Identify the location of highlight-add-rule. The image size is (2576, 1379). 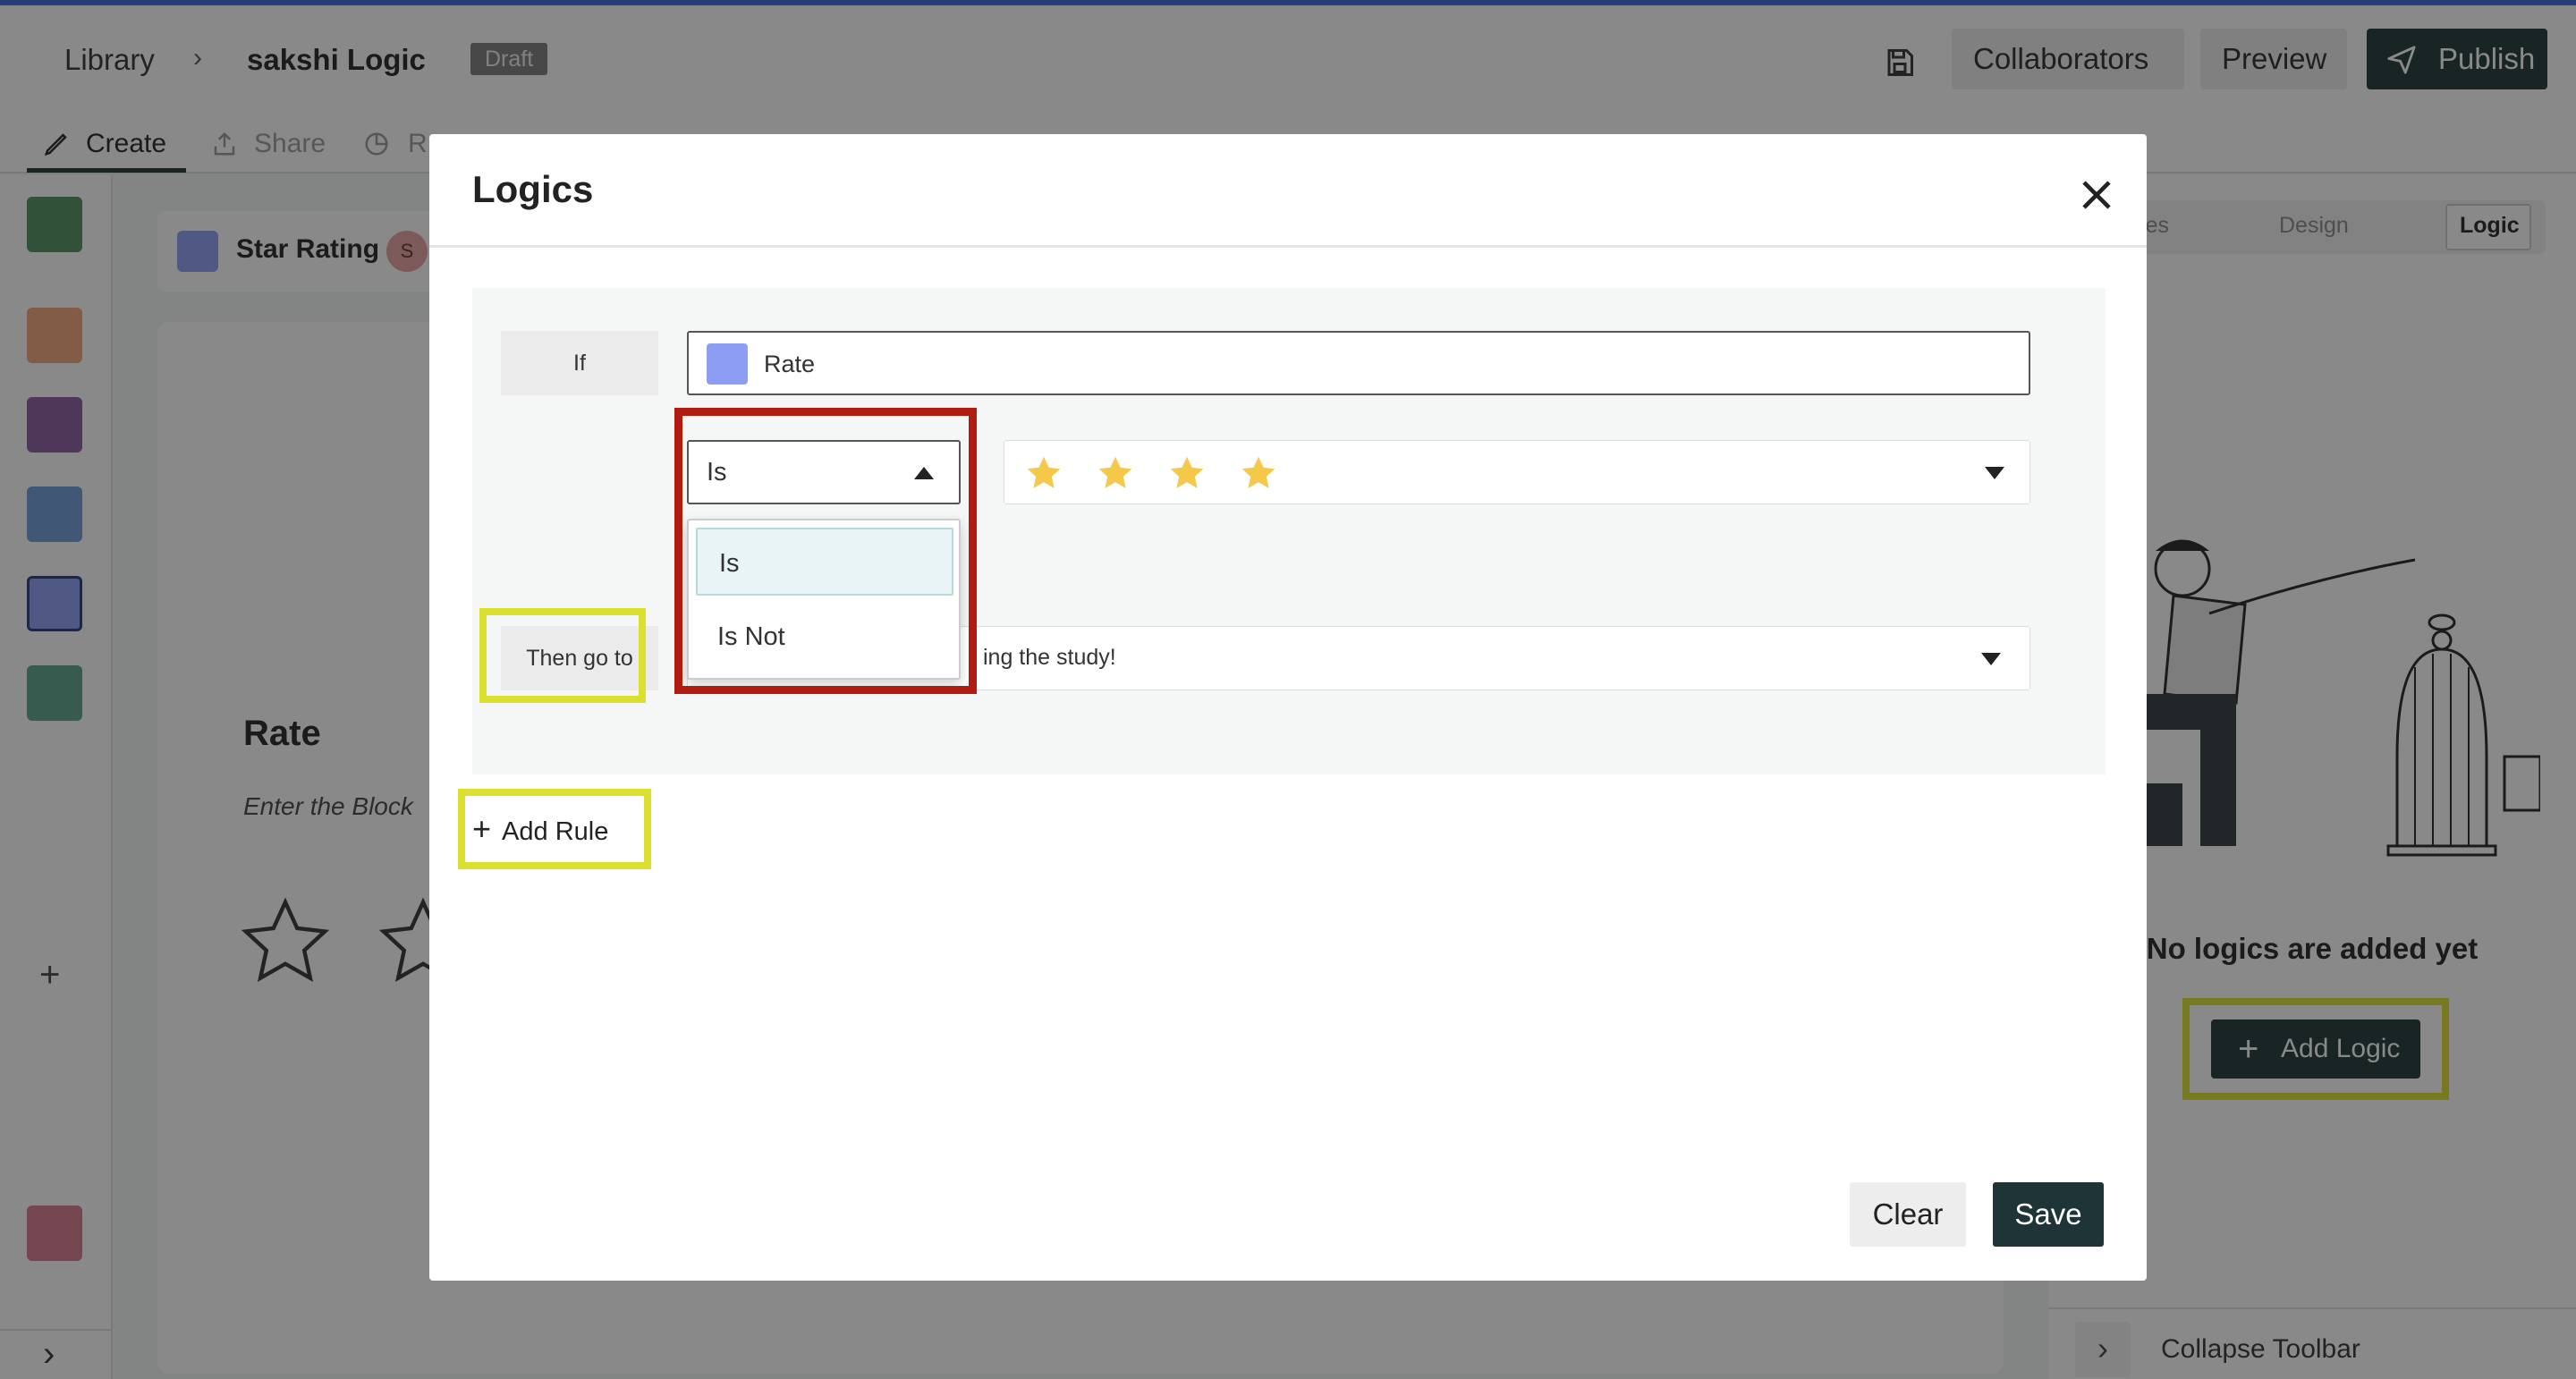
(554, 829).